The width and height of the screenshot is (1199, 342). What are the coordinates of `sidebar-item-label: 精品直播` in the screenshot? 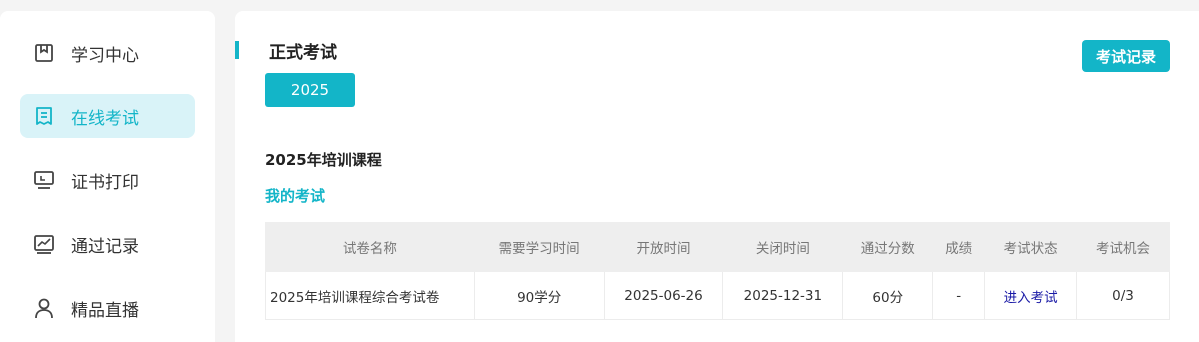 It's located at (105, 310).